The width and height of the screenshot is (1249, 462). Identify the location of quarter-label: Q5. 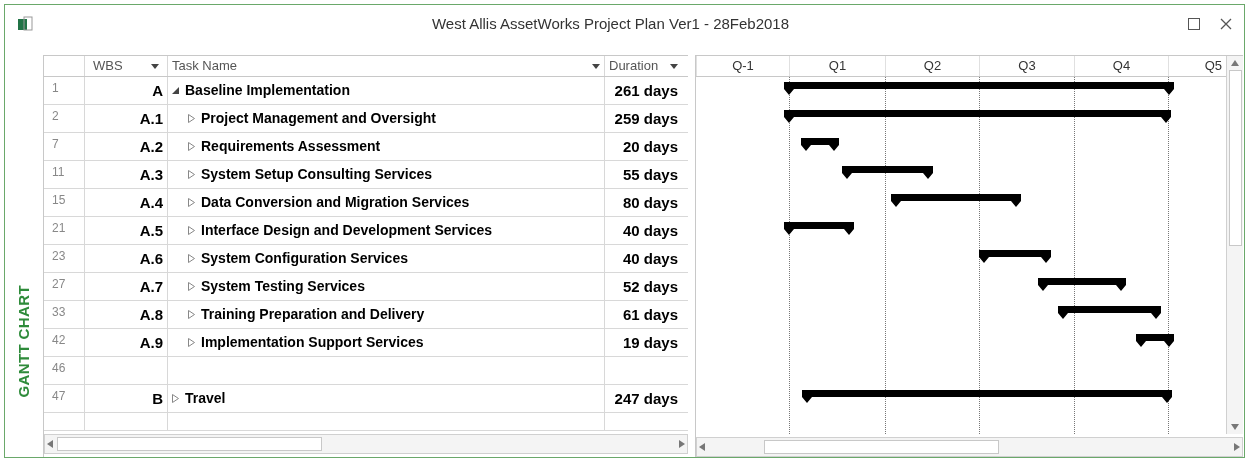
(1213, 66).